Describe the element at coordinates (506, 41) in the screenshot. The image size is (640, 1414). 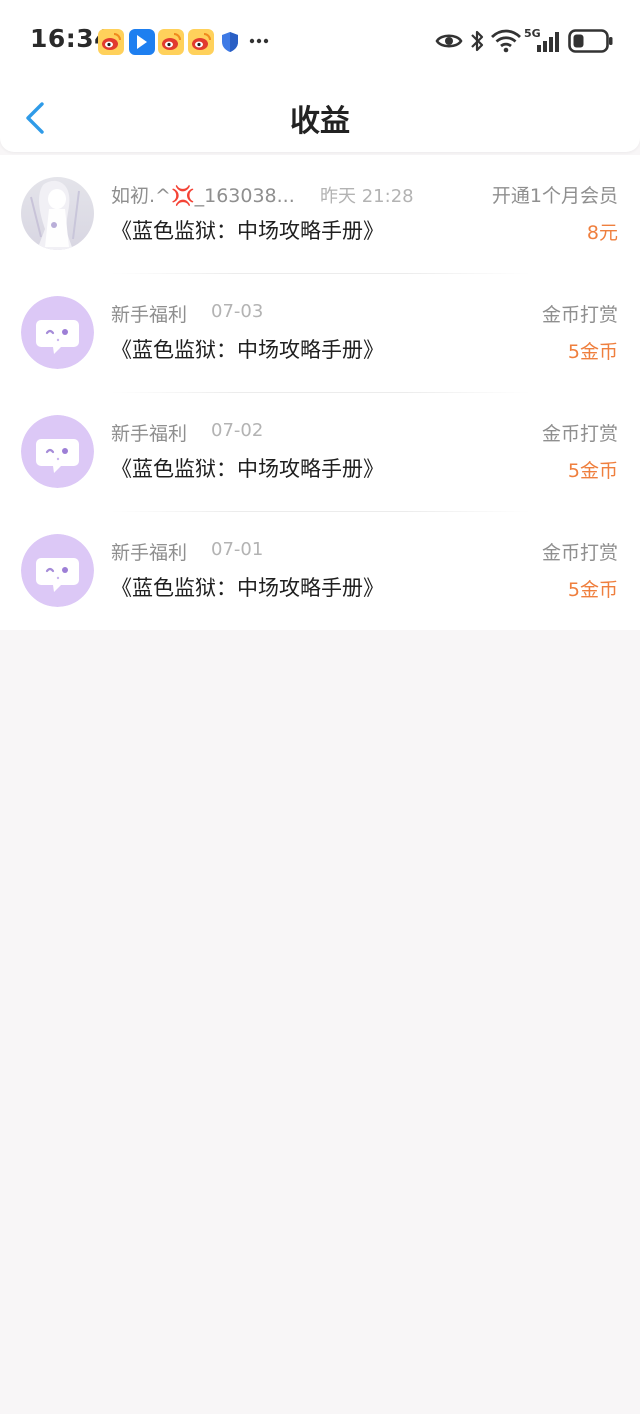
I see `wifi-icon` at that location.